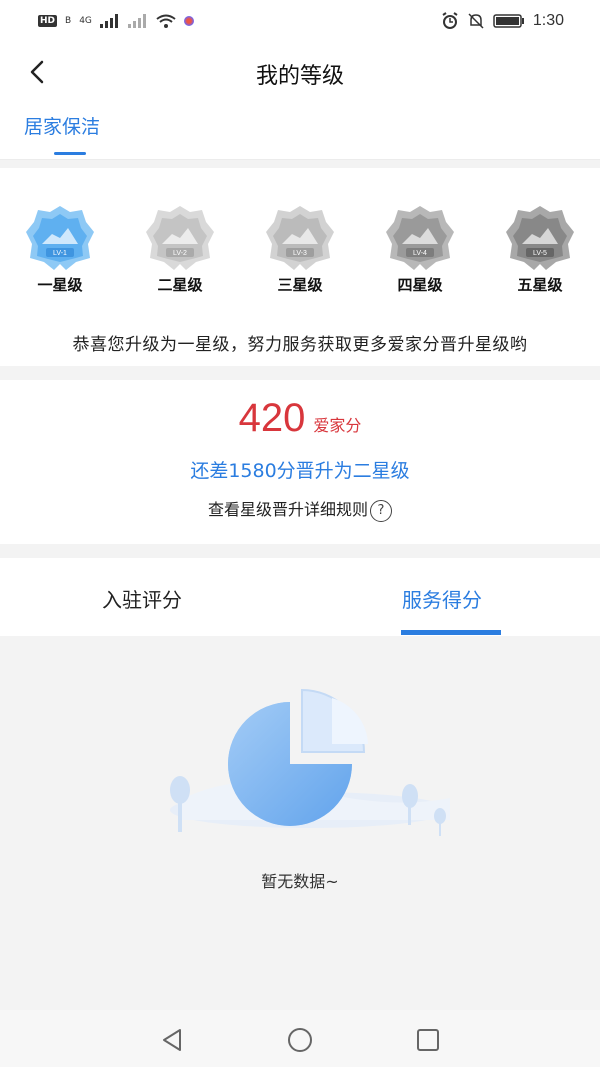  Describe the element at coordinates (451, 632) in the screenshot. I see `active-tab-indicator` at that location.